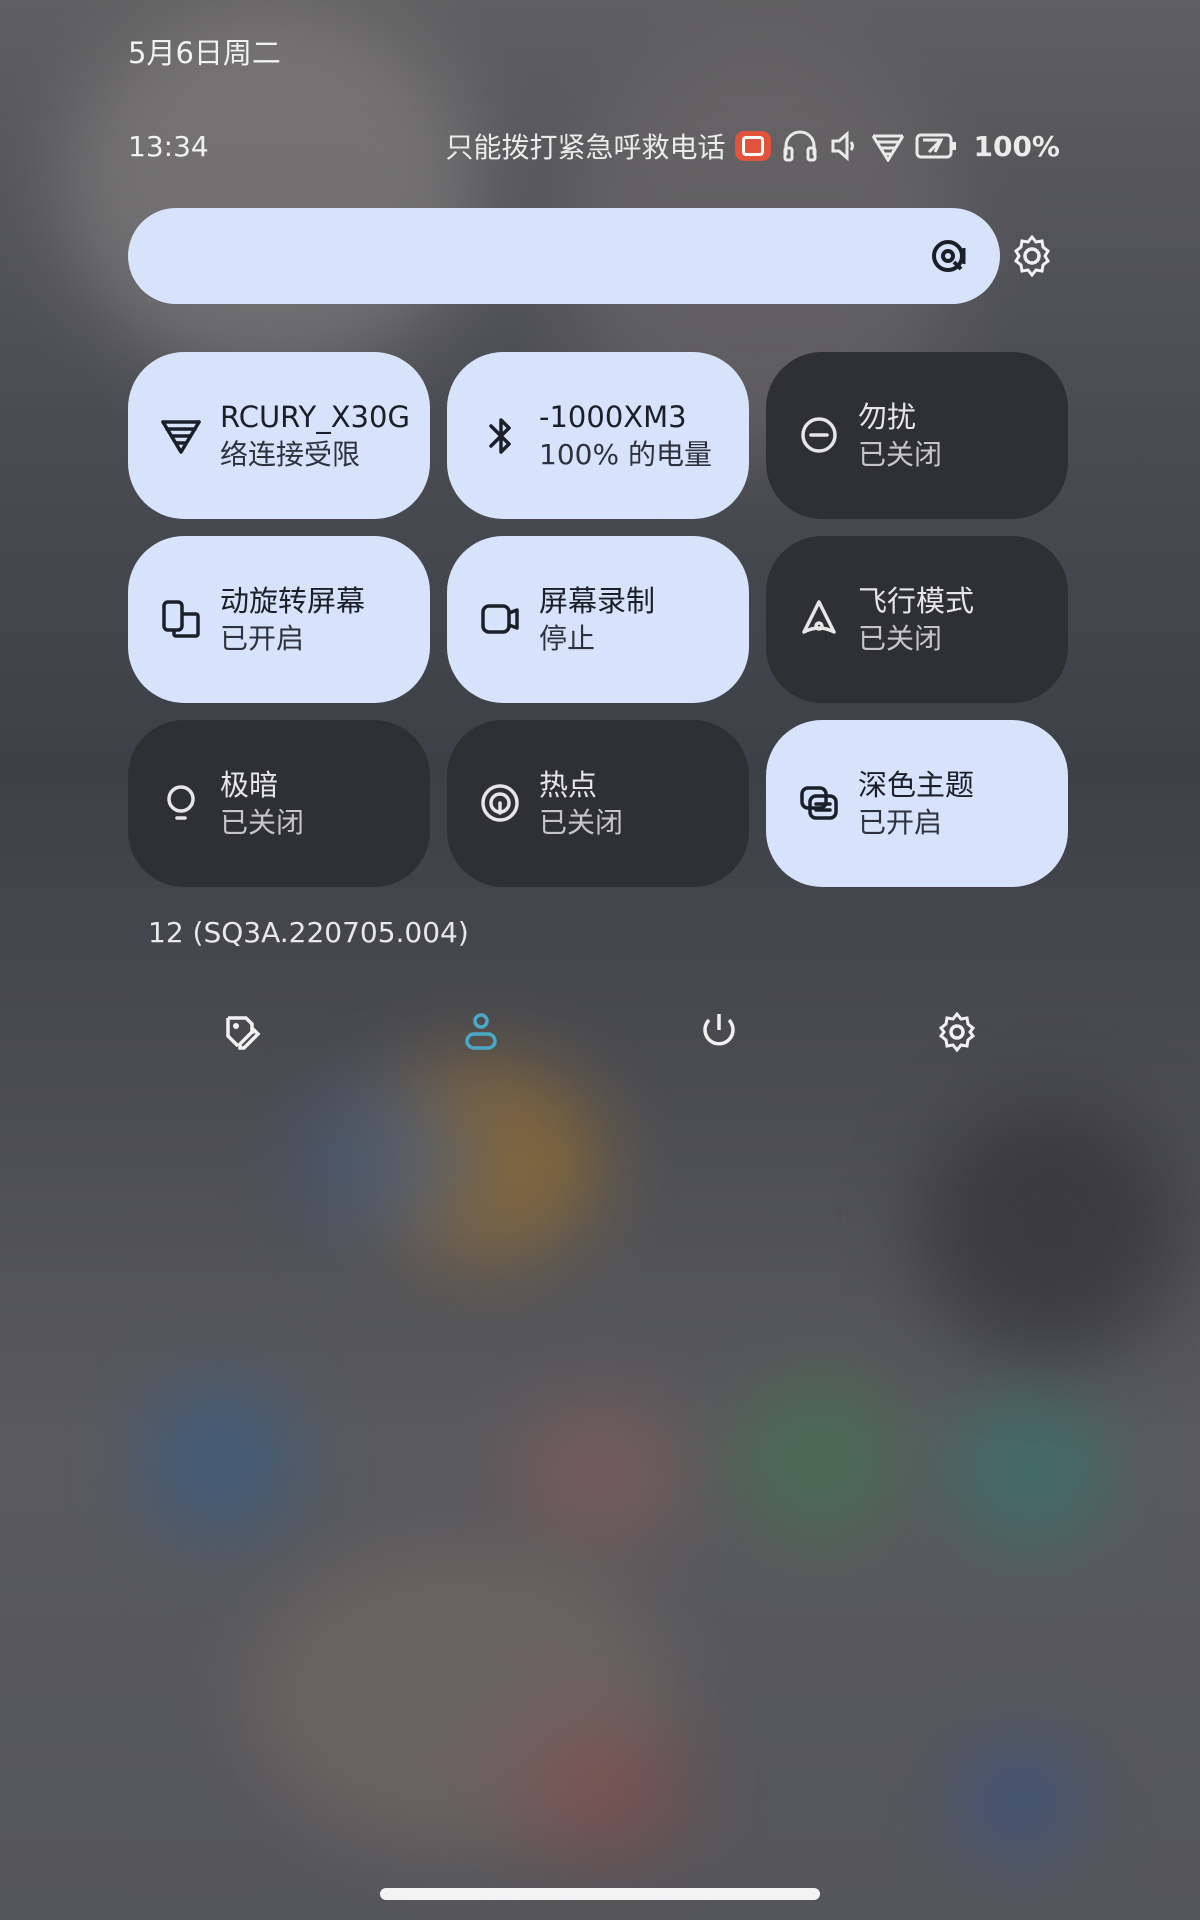 The height and width of the screenshot is (1920, 1200). I want to click on volume-icon, so click(843, 146).